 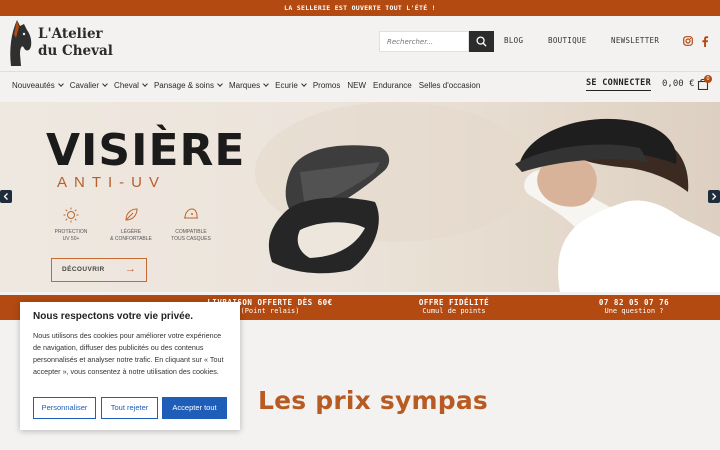 I want to click on menu-label: Cheval, so click(x=126, y=85).